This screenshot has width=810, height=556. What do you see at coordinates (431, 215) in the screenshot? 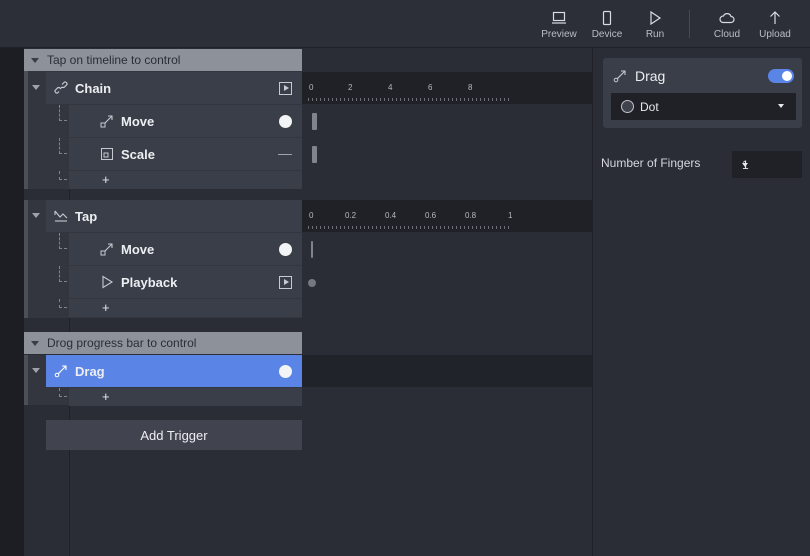
I see `timeline-tick-label: 0.6` at bounding box center [431, 215].